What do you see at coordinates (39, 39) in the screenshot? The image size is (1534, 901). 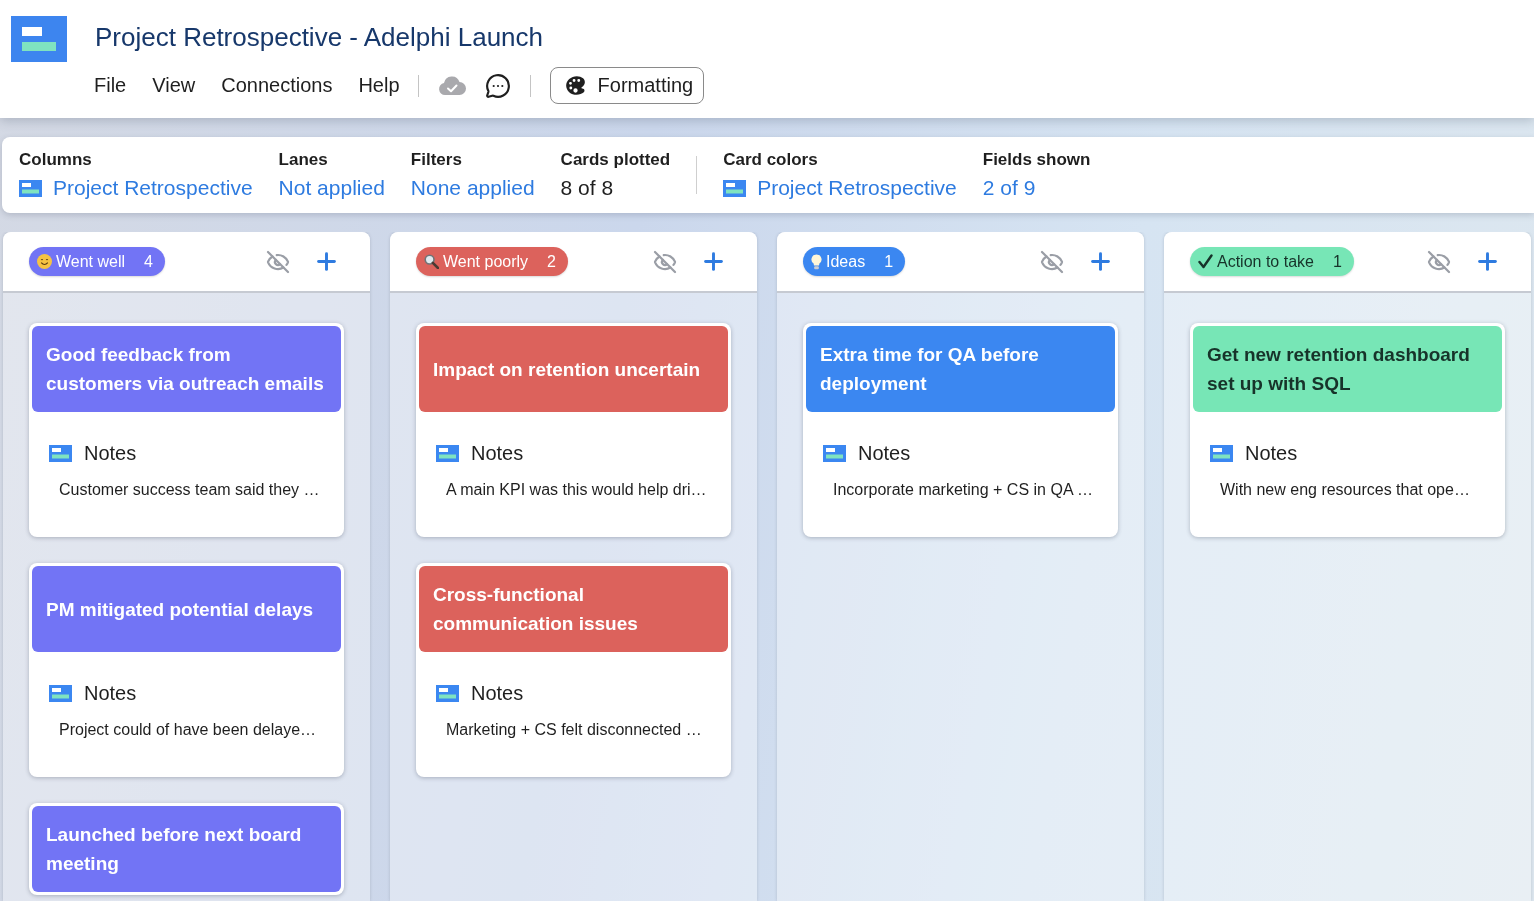 I see `logo-icon` at bounding box center [39, 39].